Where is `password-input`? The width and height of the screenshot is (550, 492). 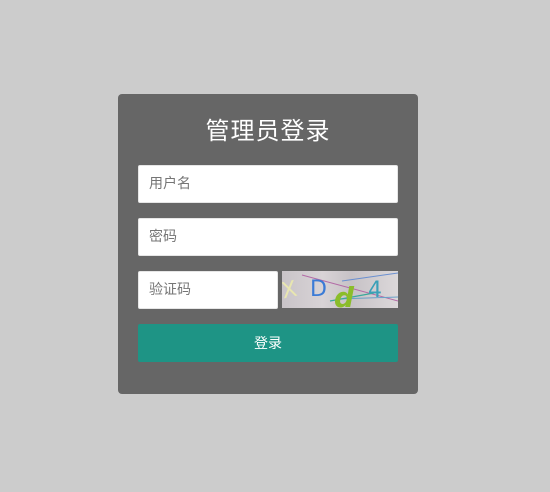 password-input is located at coordinates (268, 237).